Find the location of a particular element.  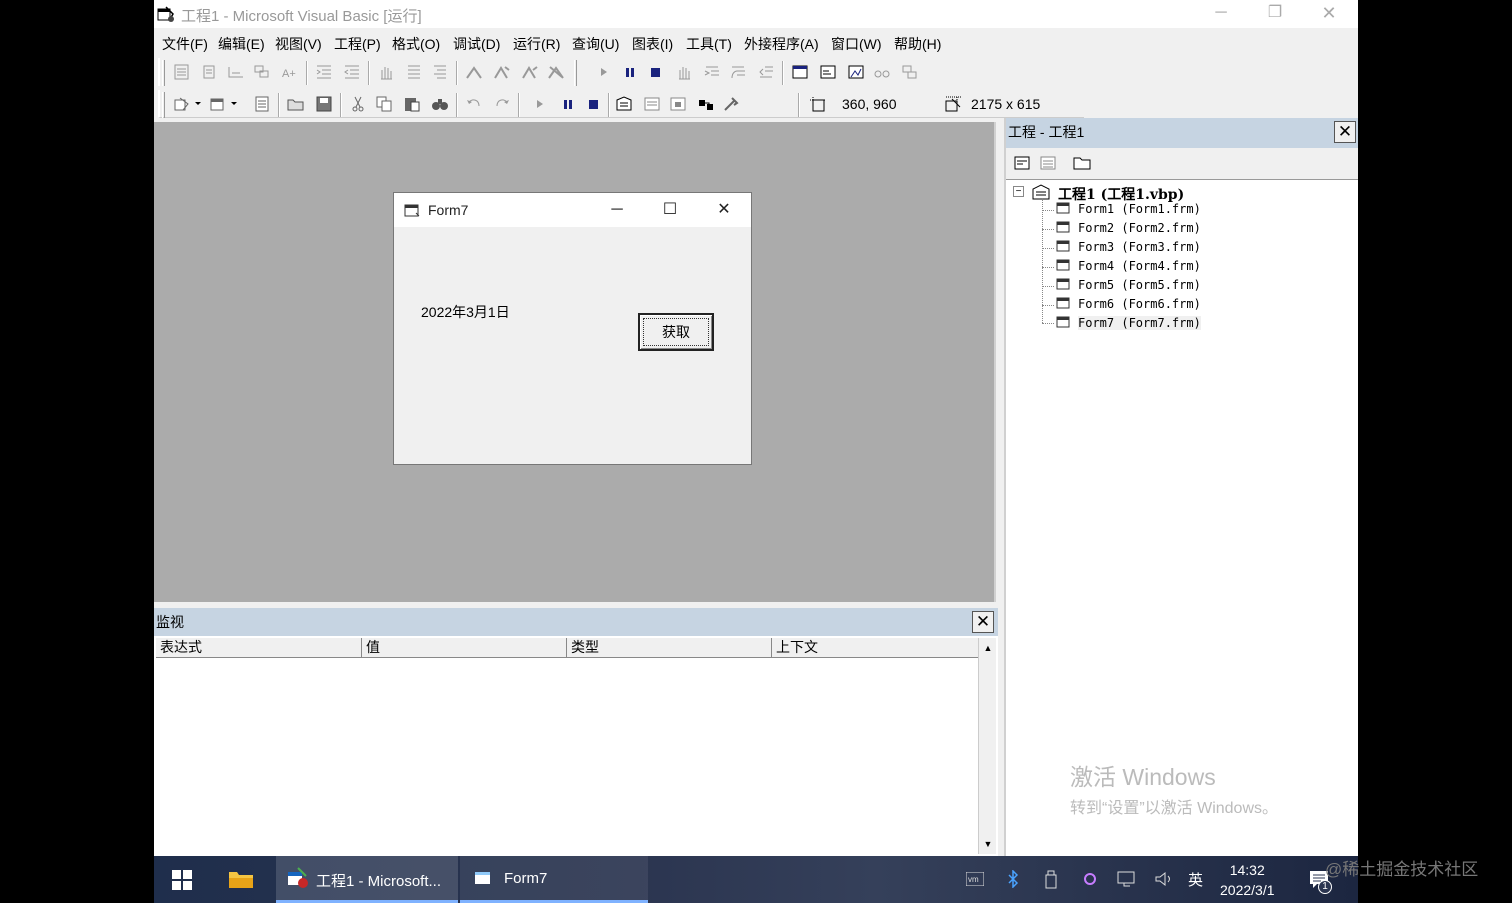

minimize-button: ─ is located at coordinates (1221, 13).